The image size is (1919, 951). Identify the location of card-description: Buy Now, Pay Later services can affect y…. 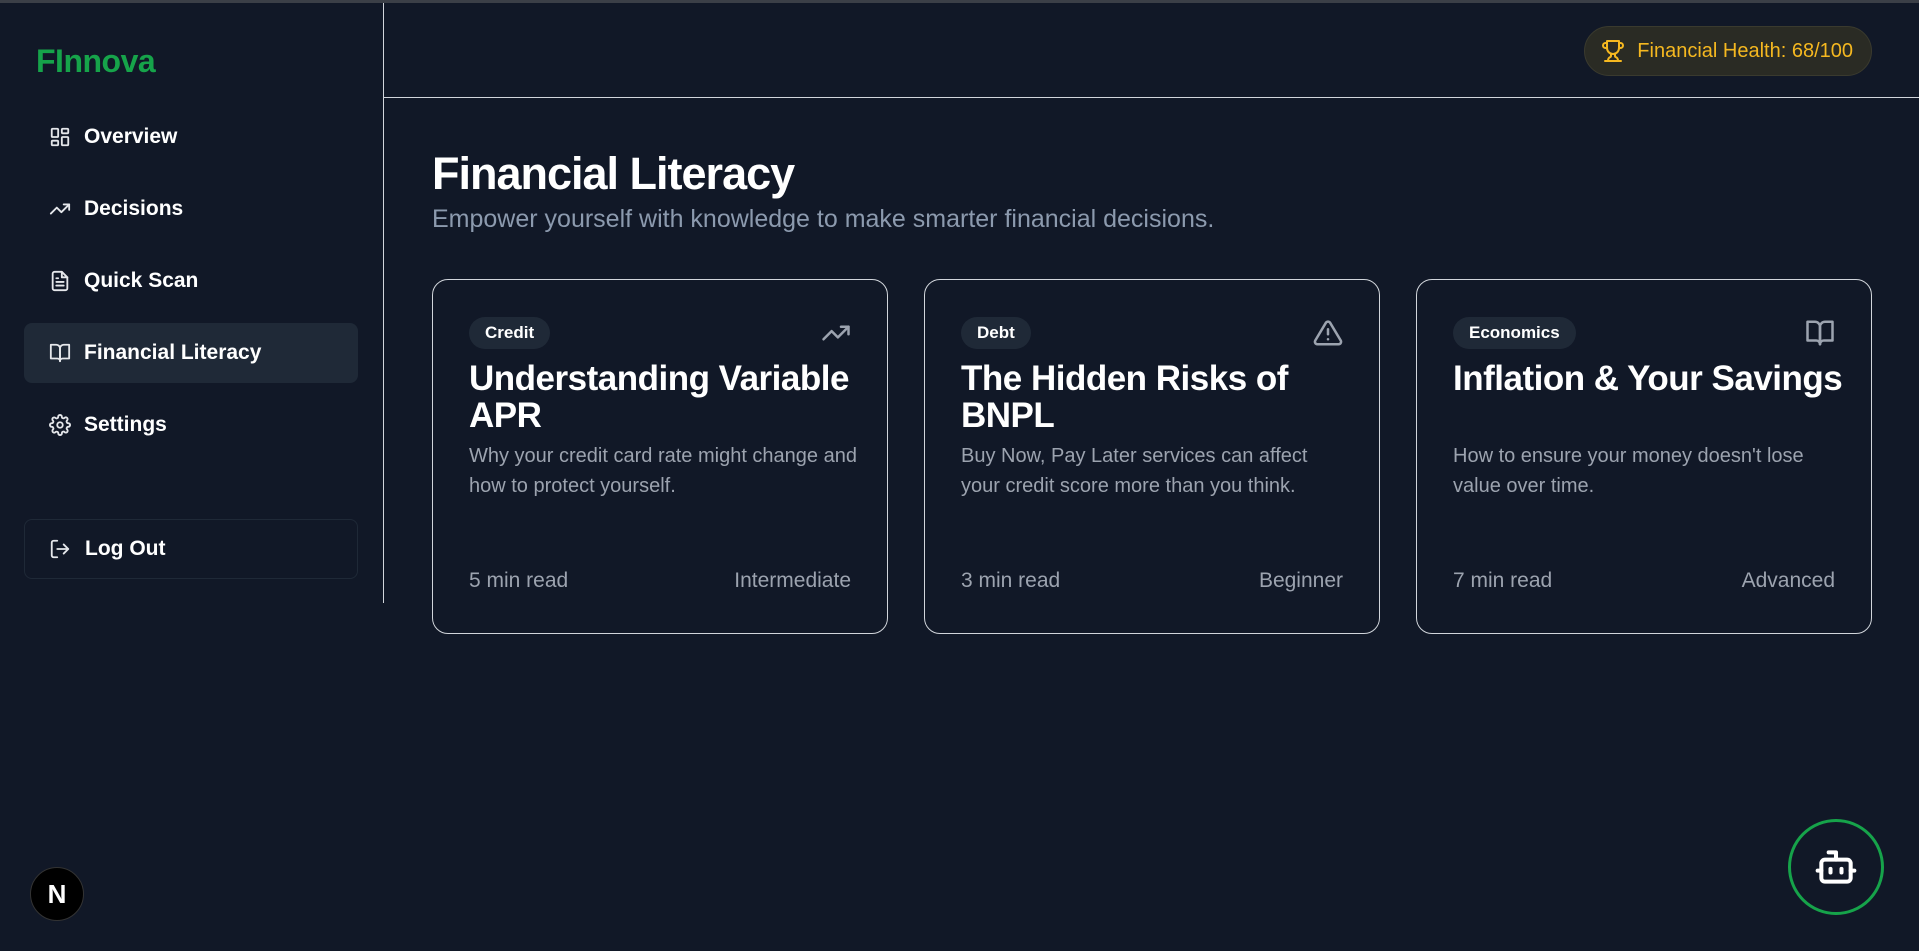
(1134, 471).